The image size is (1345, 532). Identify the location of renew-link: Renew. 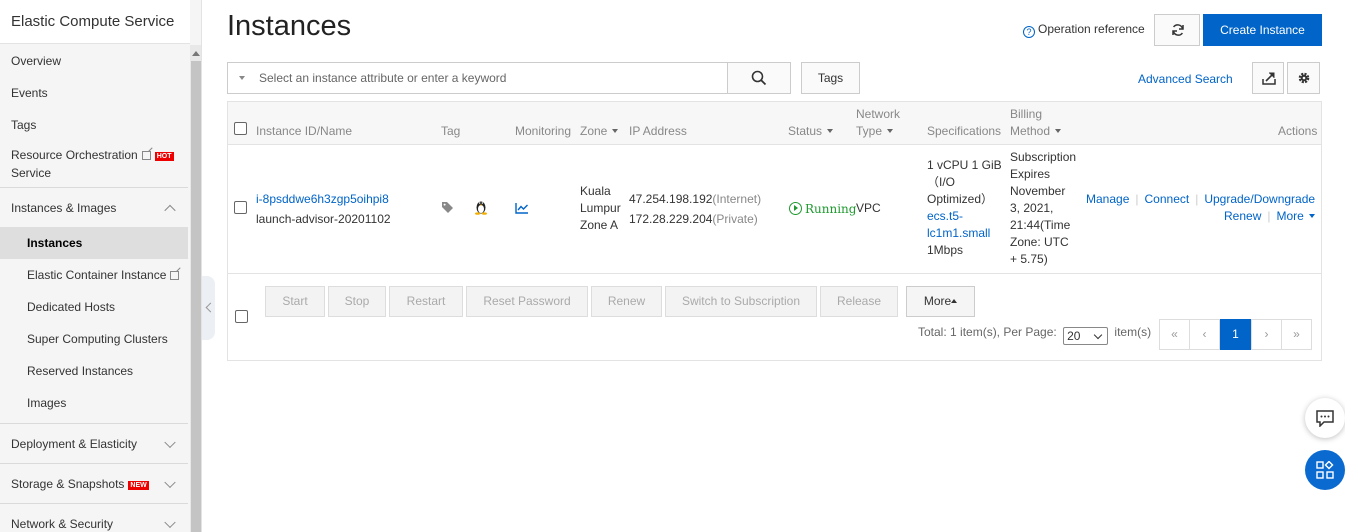
(1242, 216).